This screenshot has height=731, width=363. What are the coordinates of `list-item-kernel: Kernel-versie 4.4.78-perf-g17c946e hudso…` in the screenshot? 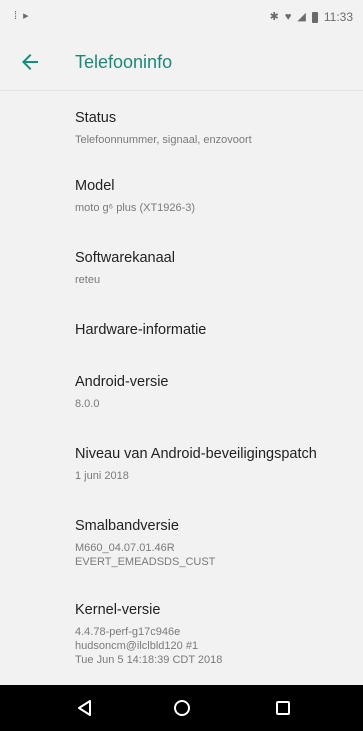 It's located at (215, 634).